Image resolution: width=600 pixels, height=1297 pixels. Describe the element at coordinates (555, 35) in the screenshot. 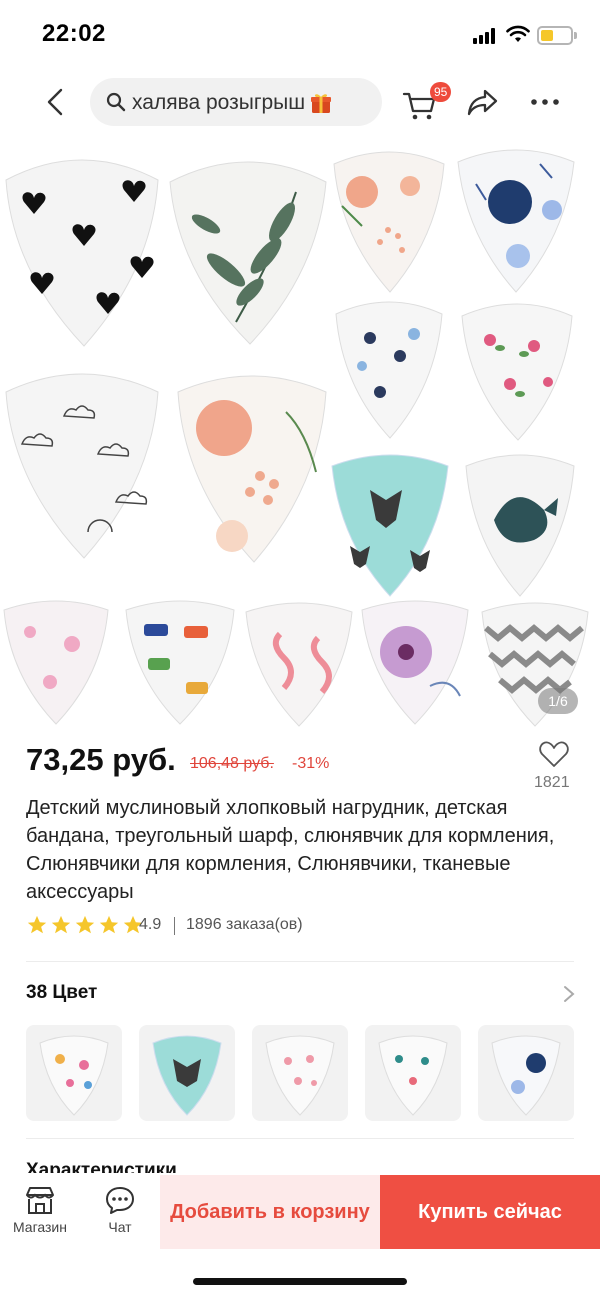

I see `battery-icon` at that location.